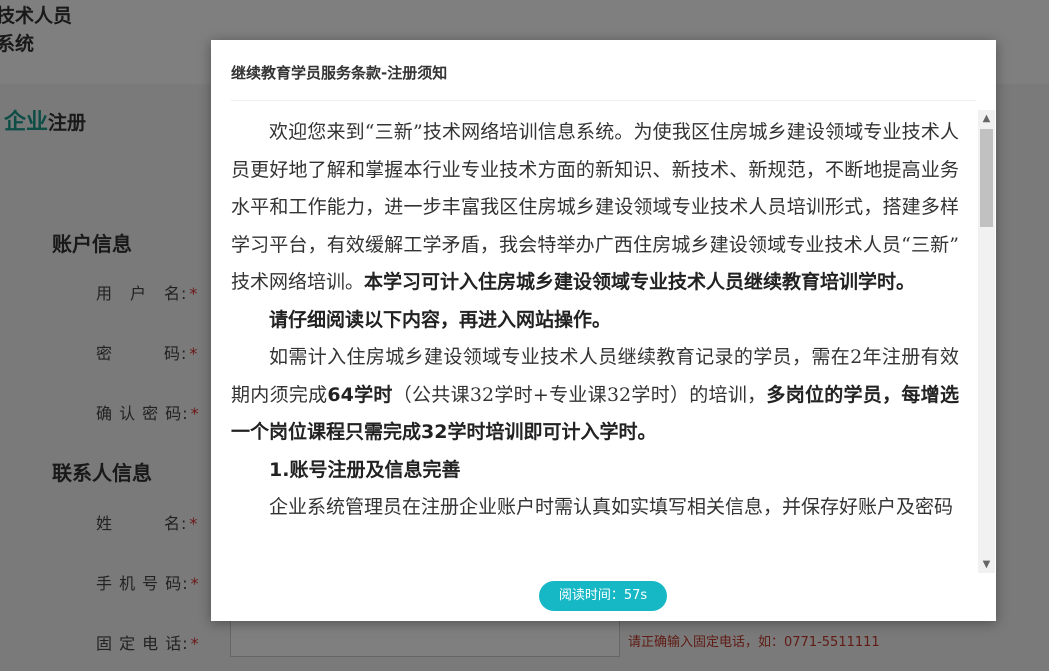  Describe the element at coordinates (986, 341) in the screenshot. I see `terms-scrollbar: ▲ ▼` at that location.